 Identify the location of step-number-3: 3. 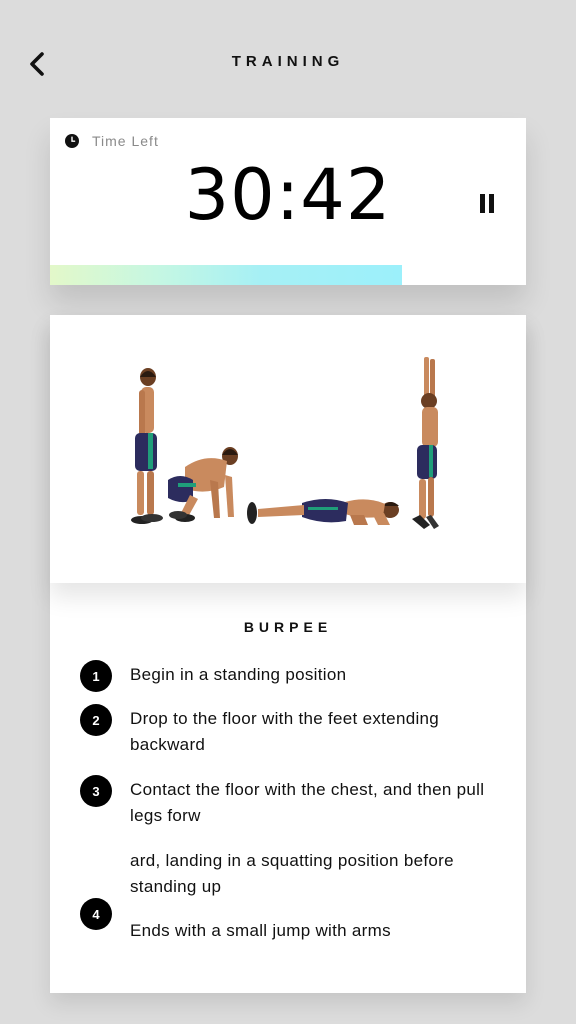
(96, 791).